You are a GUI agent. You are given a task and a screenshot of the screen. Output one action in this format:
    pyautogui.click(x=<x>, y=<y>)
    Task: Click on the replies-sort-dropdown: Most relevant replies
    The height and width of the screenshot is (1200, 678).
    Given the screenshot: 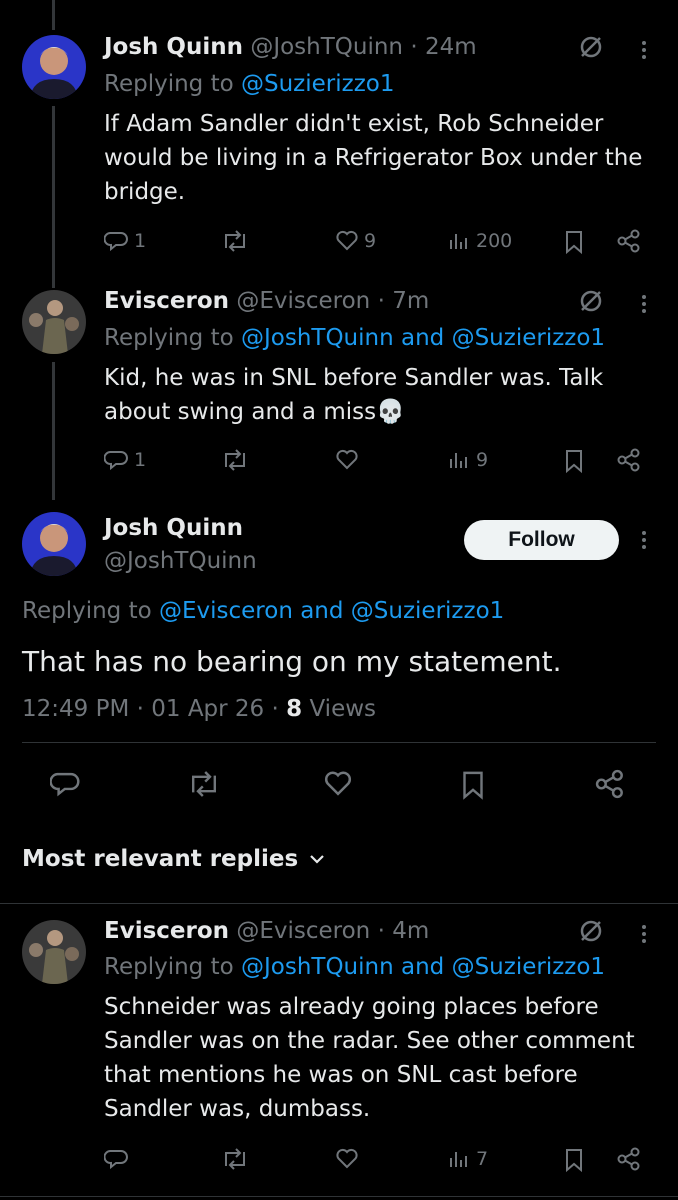 What is the action you would take?
    pyautogui.click(x=174, y=859)
    